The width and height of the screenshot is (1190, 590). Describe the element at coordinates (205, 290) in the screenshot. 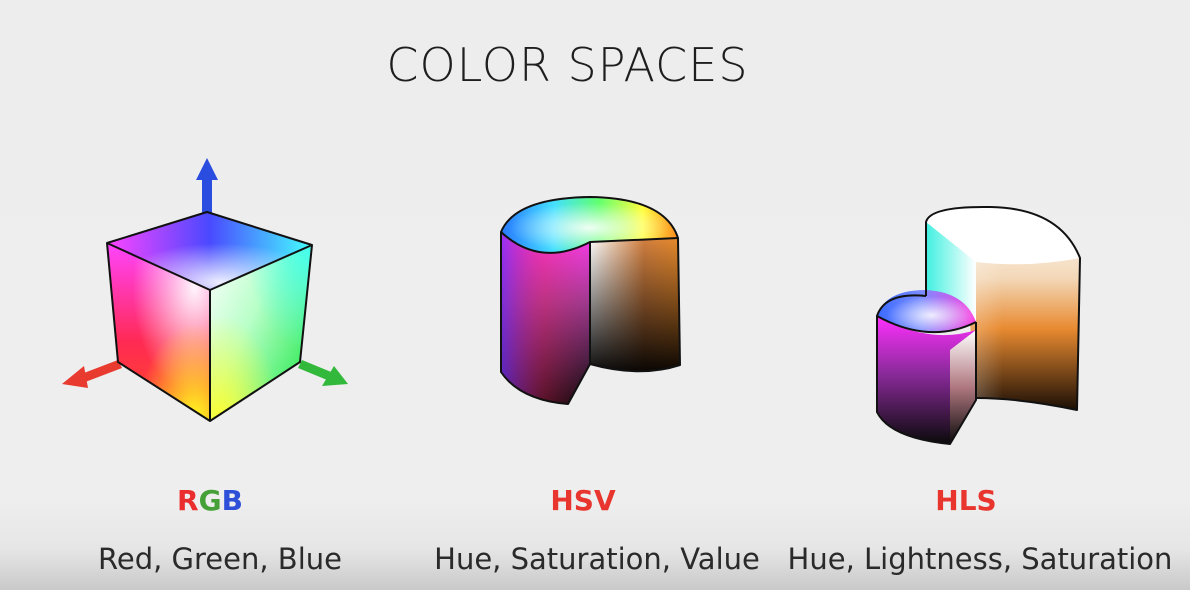

I see `rgb-cube-diagram` at that location.